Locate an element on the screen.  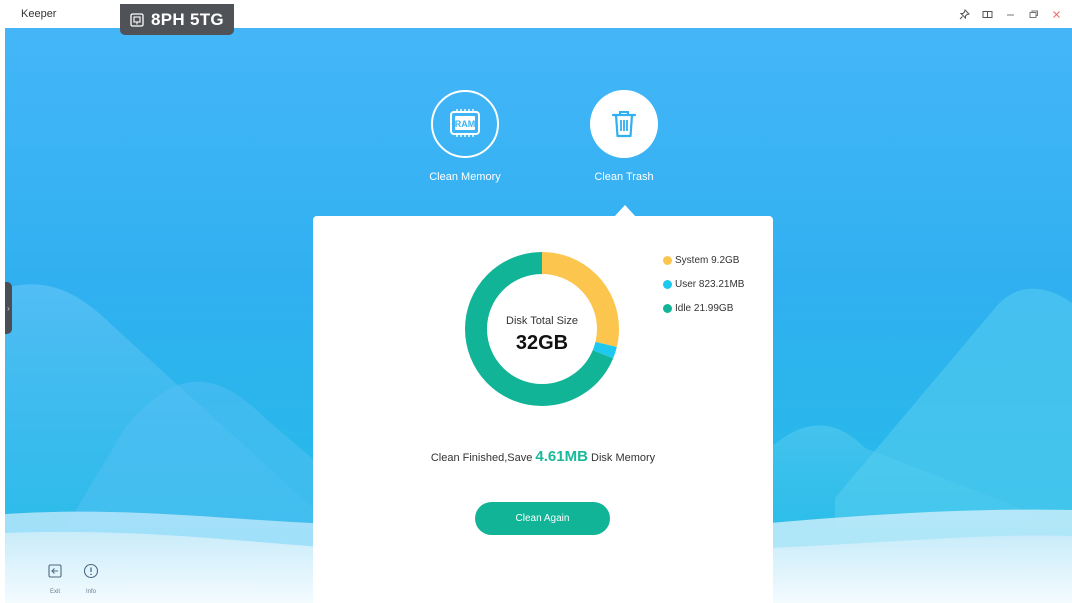
legend-label-idle: Idle 21.99GB is located at coordinates (704, 308).